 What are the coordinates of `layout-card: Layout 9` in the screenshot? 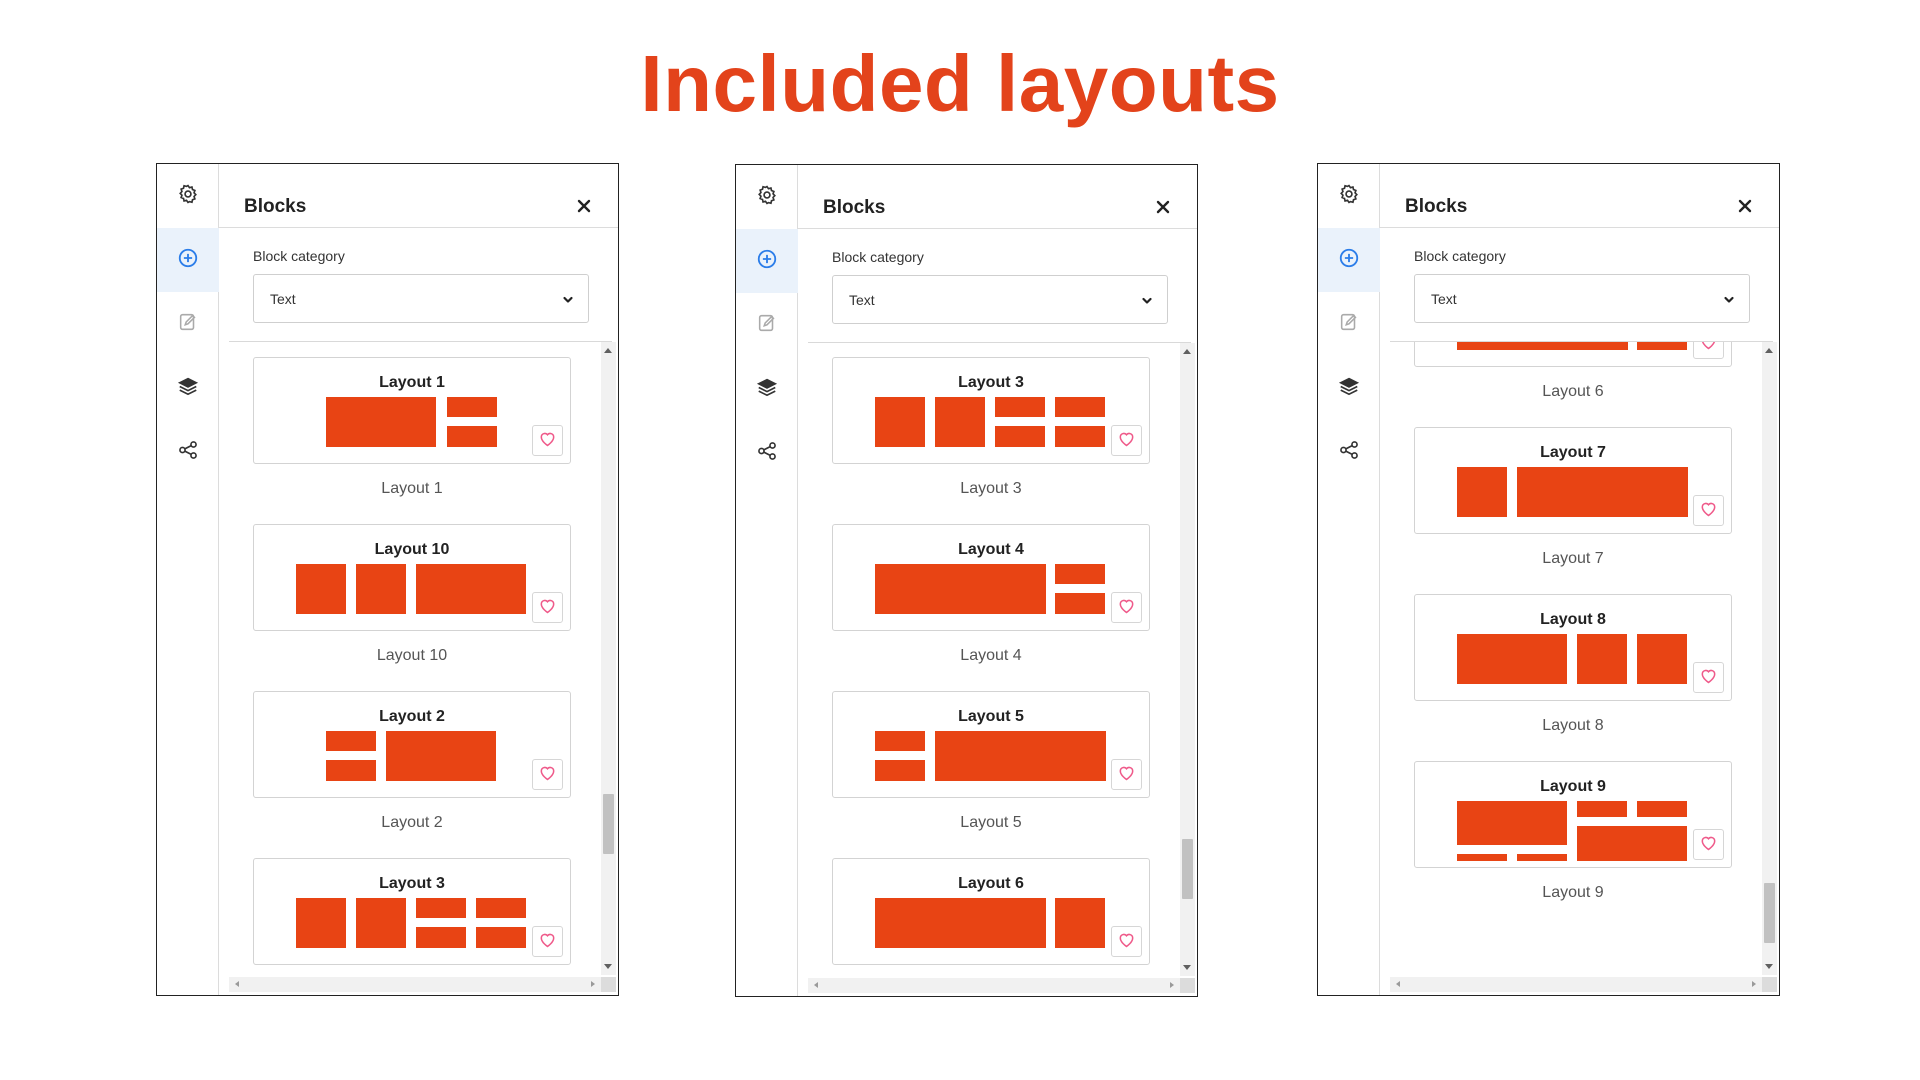 It's located at (1573, 814).